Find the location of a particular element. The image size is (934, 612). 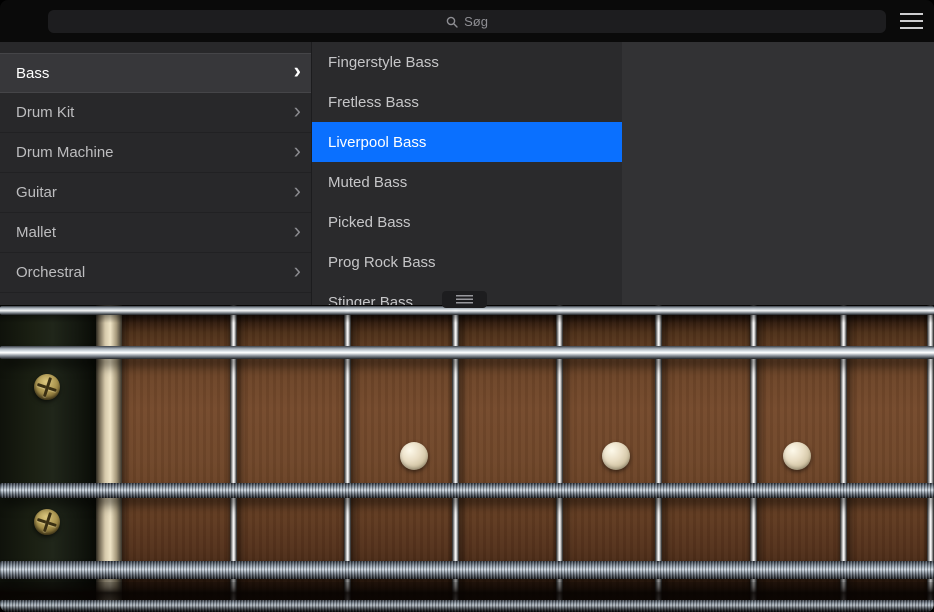

instrument-item-fretless-bass: Fretless Bass is located at coordinates (467, 102).